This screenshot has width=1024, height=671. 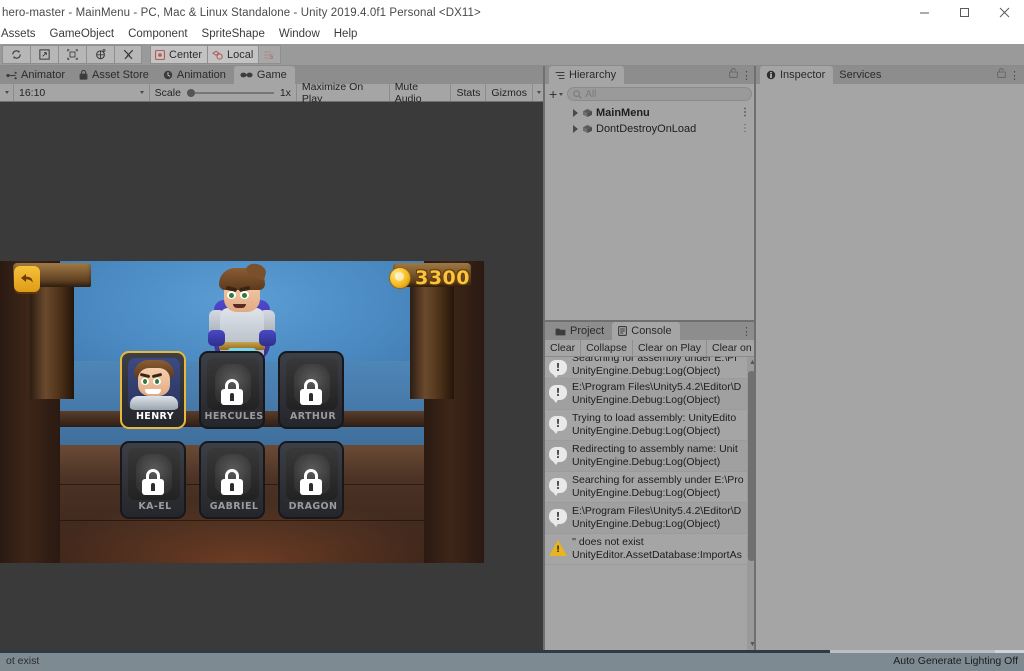 I want to click on console-entry-message: Searching for assembly under E:\Pr, so click(x=655, y=360).